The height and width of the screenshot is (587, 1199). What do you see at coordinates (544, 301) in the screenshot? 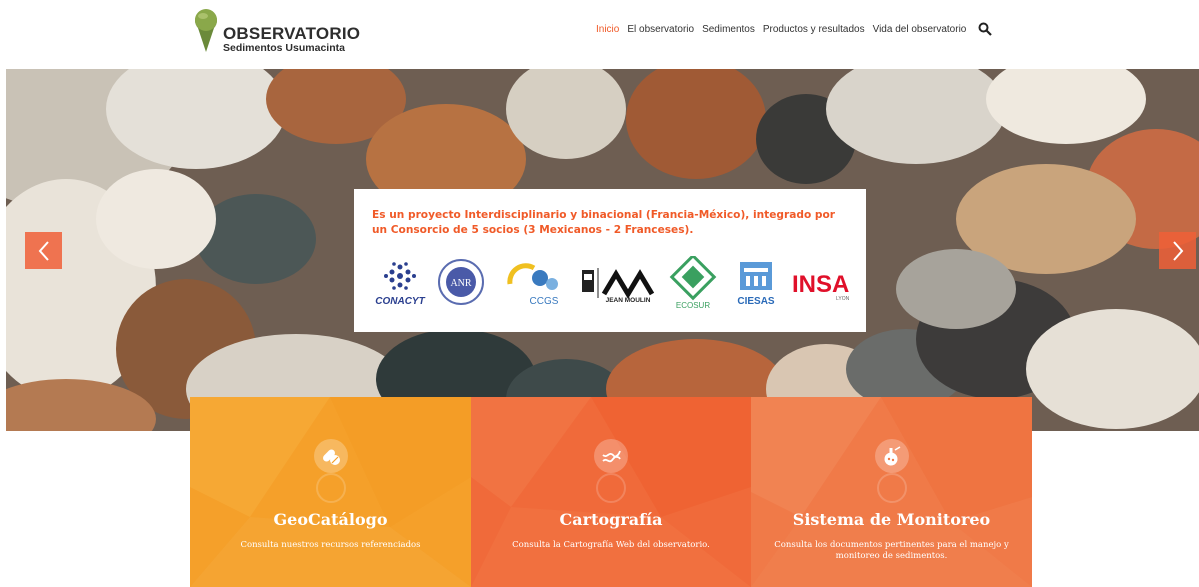
I see `svg-text: CCGS` at bounding box center [544, 301].